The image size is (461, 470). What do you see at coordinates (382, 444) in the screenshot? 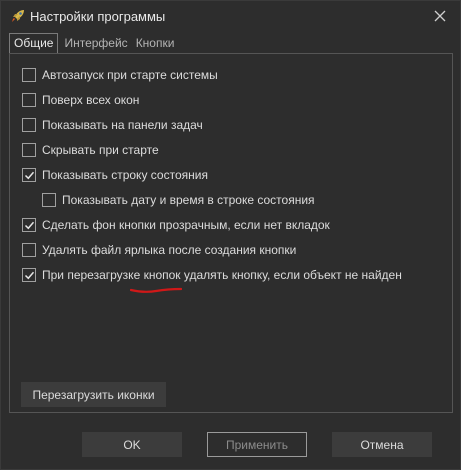
I see `cancel-button: Отмена` at bounding box center [382, 444].